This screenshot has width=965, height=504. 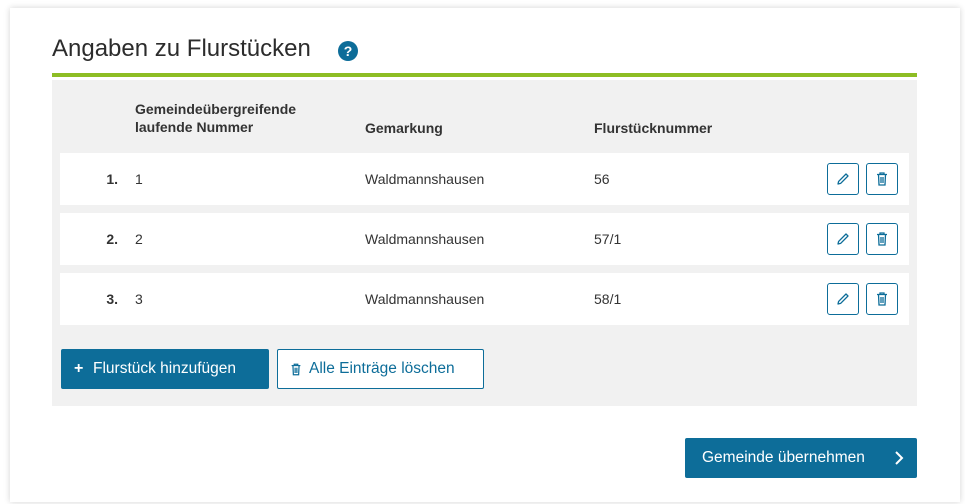 I want to click on row-flurstueck: 57/1, so click(x=608, y=239).